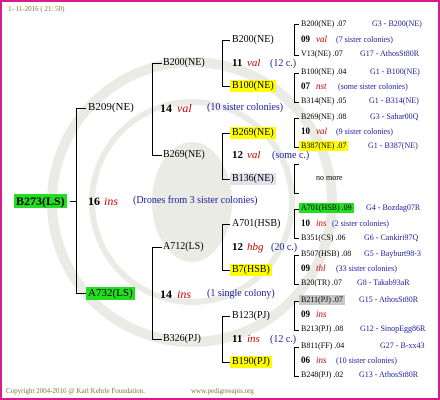 Image resolution: width=440 pixels, height=400 pixels. Describe the element at coordinates (321, 86) in the screenshot. I see `g4-tag-2: nst` at that location.